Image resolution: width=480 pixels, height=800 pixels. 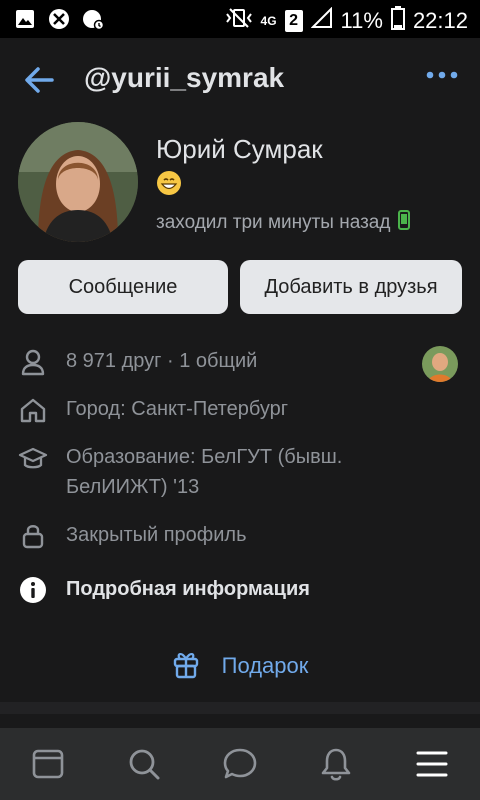 What do you see at coordinates (204, 457) in the screenshot?
I see `education-line-1: Образование: БелГУТ (бывш.` at bounding box center [204, 457].